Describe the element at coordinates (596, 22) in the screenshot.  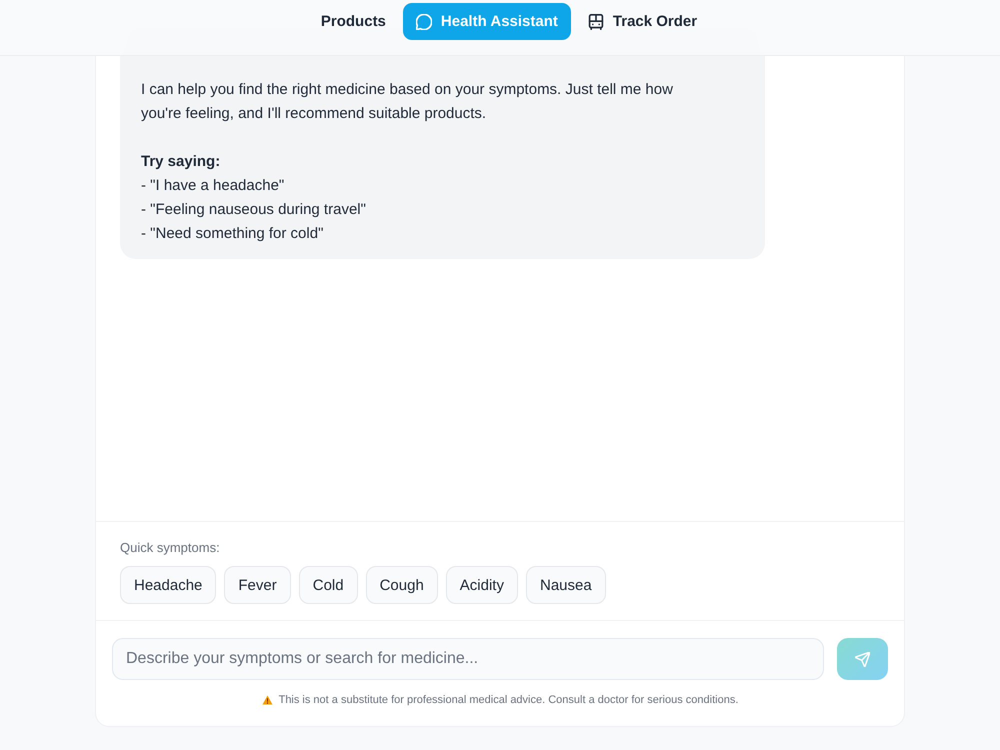
I see `bus-icon` at that location.